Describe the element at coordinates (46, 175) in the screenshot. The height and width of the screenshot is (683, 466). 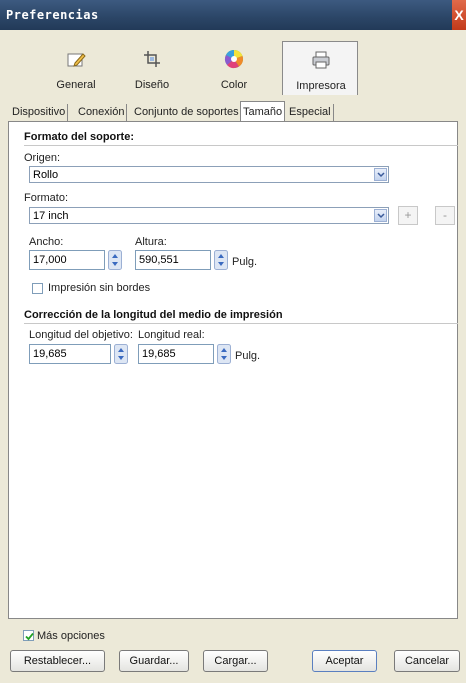
I see `origin-value: Rollo` at that location.